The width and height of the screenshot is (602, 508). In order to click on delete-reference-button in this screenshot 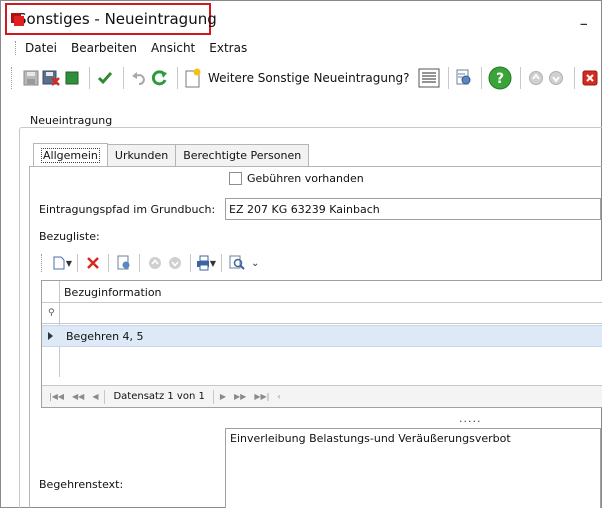, I will do `click(93, 263)`.